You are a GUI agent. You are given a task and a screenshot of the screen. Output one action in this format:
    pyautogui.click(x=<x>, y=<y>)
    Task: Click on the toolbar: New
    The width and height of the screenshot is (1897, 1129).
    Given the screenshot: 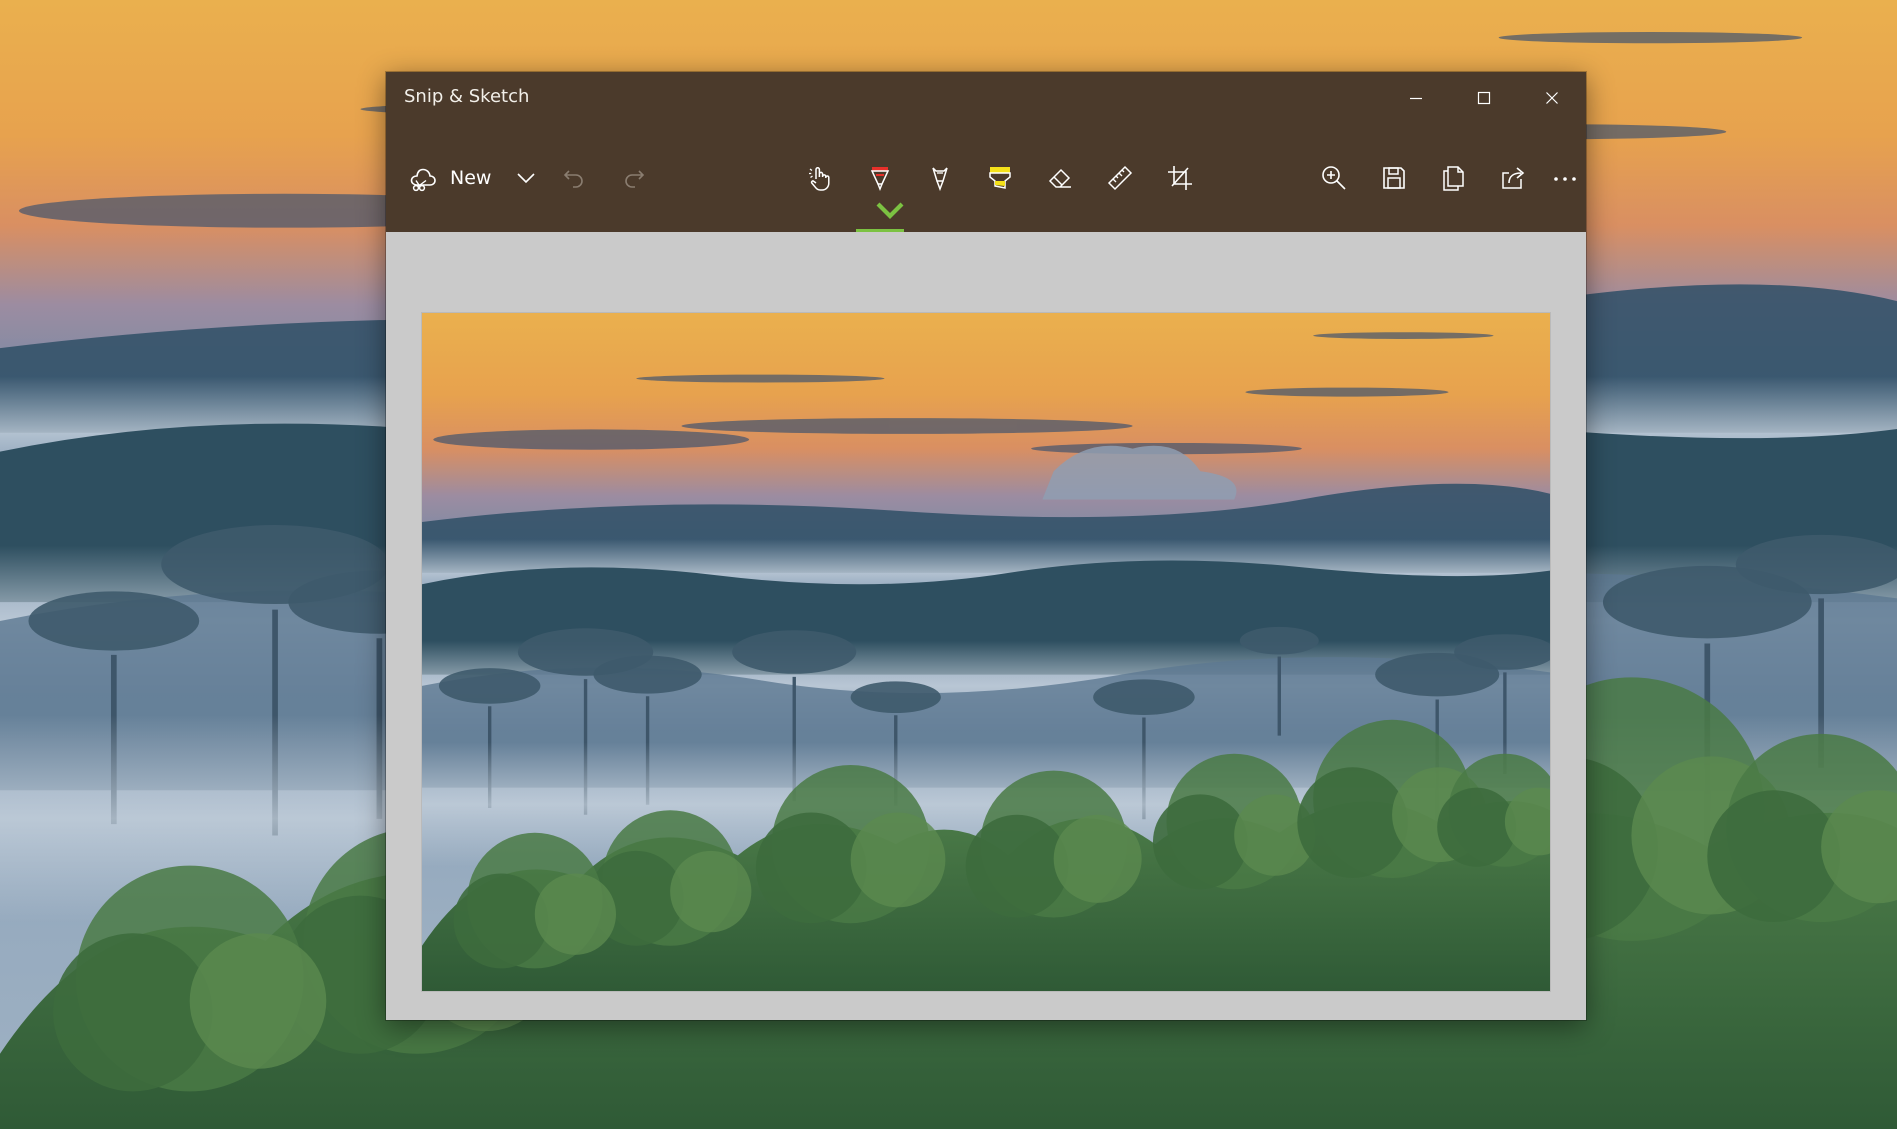 What is the action you would take?
    pyautogui.click(x=986, y=178)
    